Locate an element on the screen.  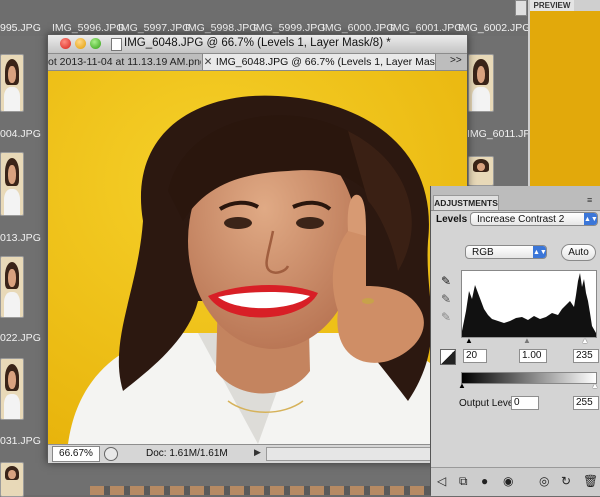
filename-top: IMG_5998.JPG is located at coordinates (221, 28).